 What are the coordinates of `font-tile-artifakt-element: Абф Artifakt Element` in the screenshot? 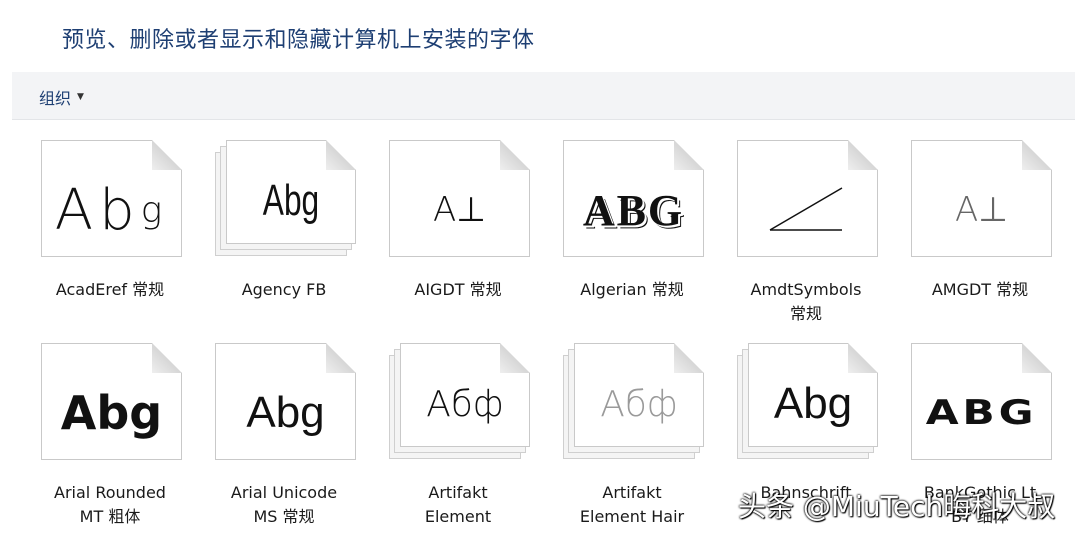 It's located at (468, 437).